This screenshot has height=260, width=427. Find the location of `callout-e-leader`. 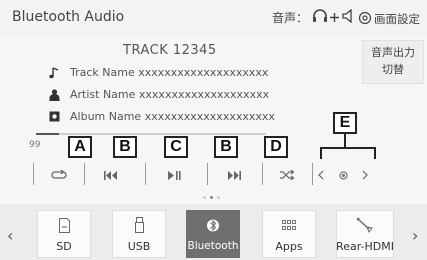

callout-e-leader is located at coordinates (345, 141).